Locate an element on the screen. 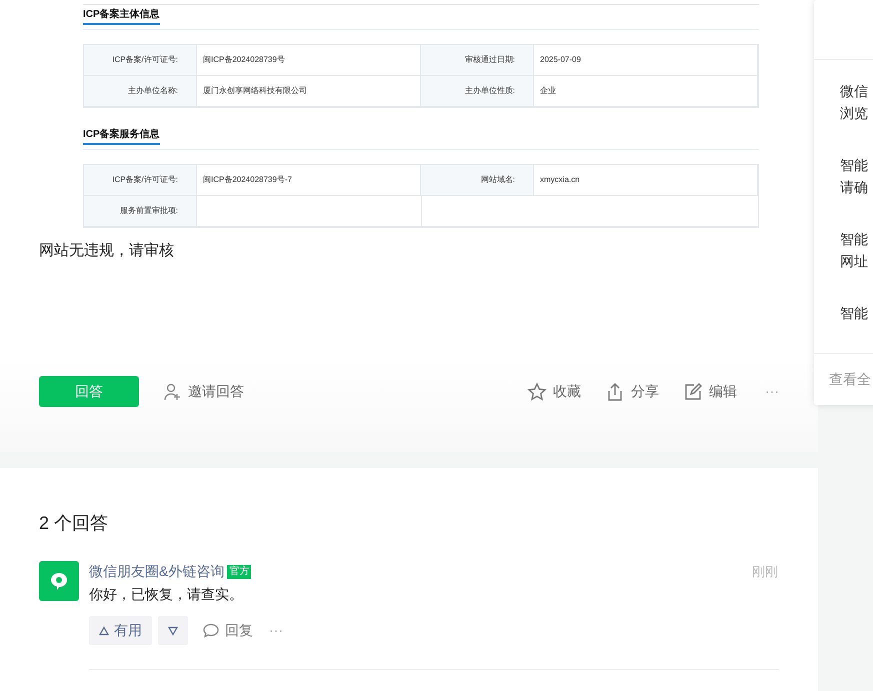 This screenshot has width=873, height=691. field-value: 2025-07-09 is located at coordinates (560, 60).